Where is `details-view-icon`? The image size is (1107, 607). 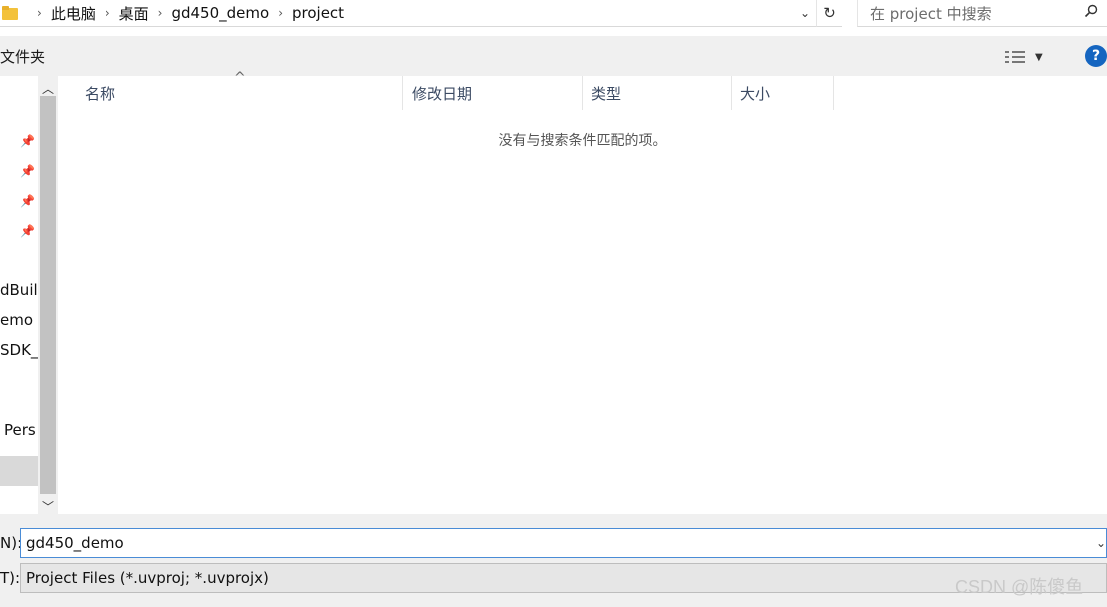
details-view-icon is located at coordinates (1015, 57).